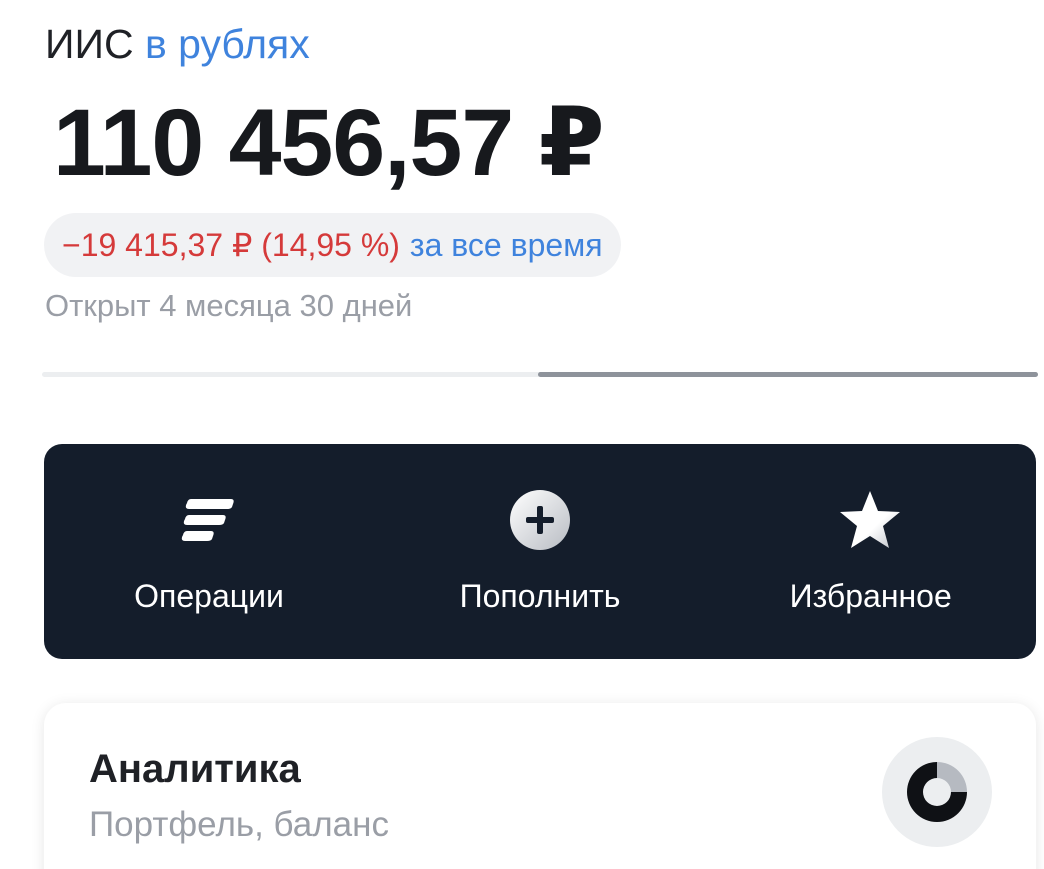  I want to click on pnl-period: за все время, so click(506, 244).